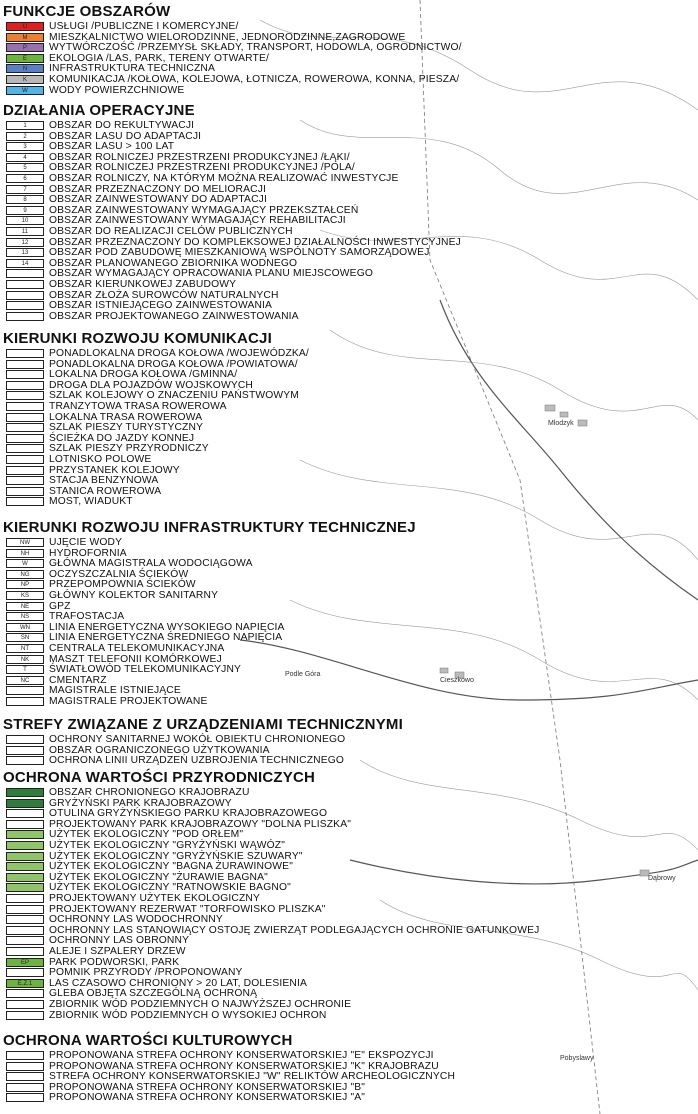  Describe the element at coordinates (173, 364) in the screenshot. I see `legend-label: PONADLOKALNA DROGA KOŁOWA /POWIATOWA/` at that location.